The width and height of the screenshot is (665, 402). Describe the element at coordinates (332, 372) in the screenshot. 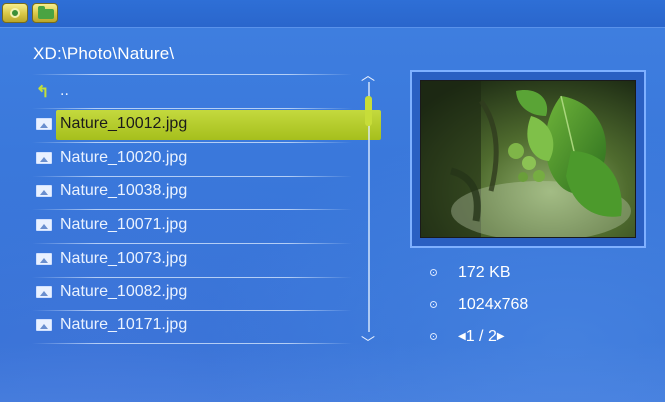

I see `decorative-background` at that location.